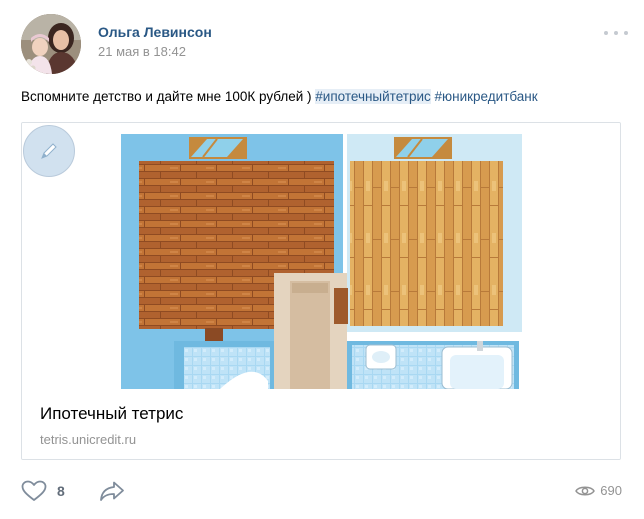 This screenshot has width=644, height=519. Describe the element at coordinates (373, 96) in the screenshot. I see `hashtag-link: #ипотечныйтетрис` at that location.